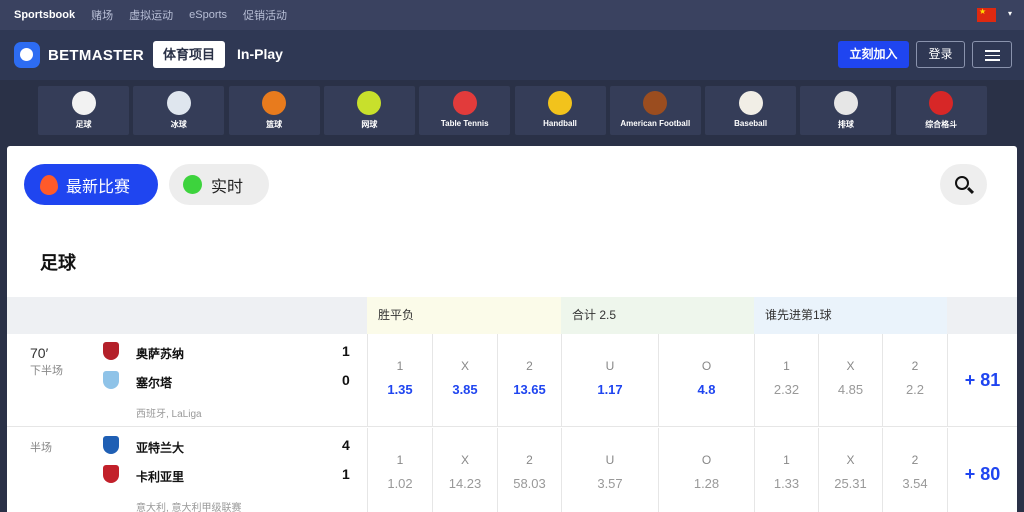 This screenshot has height=512, width=1024. What do you see at coordinates (786, 389) in the screenshot?
I see `odds-value: 2.32` at bounding box center [786, 389].